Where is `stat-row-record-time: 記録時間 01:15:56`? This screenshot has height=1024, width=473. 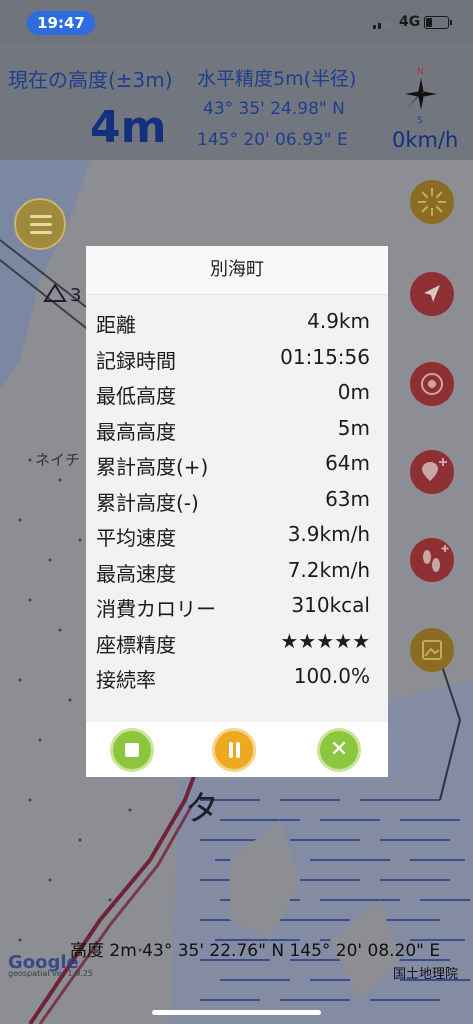 stat-row-record-time: 記録時間 01:15:56 is located at coordinates (237, 357).